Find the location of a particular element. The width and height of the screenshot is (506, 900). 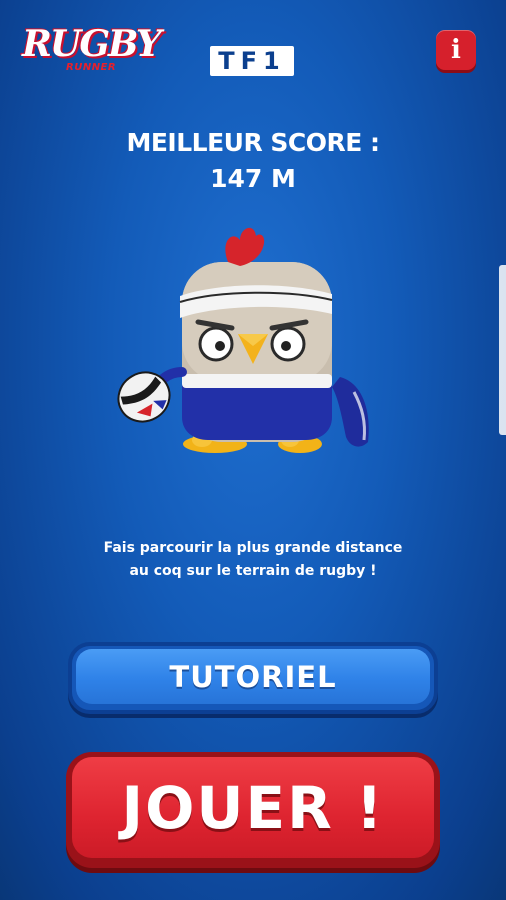

instruction-line-2: au coq sur le terrain de rugby ! is located at coordinates (253, 571).